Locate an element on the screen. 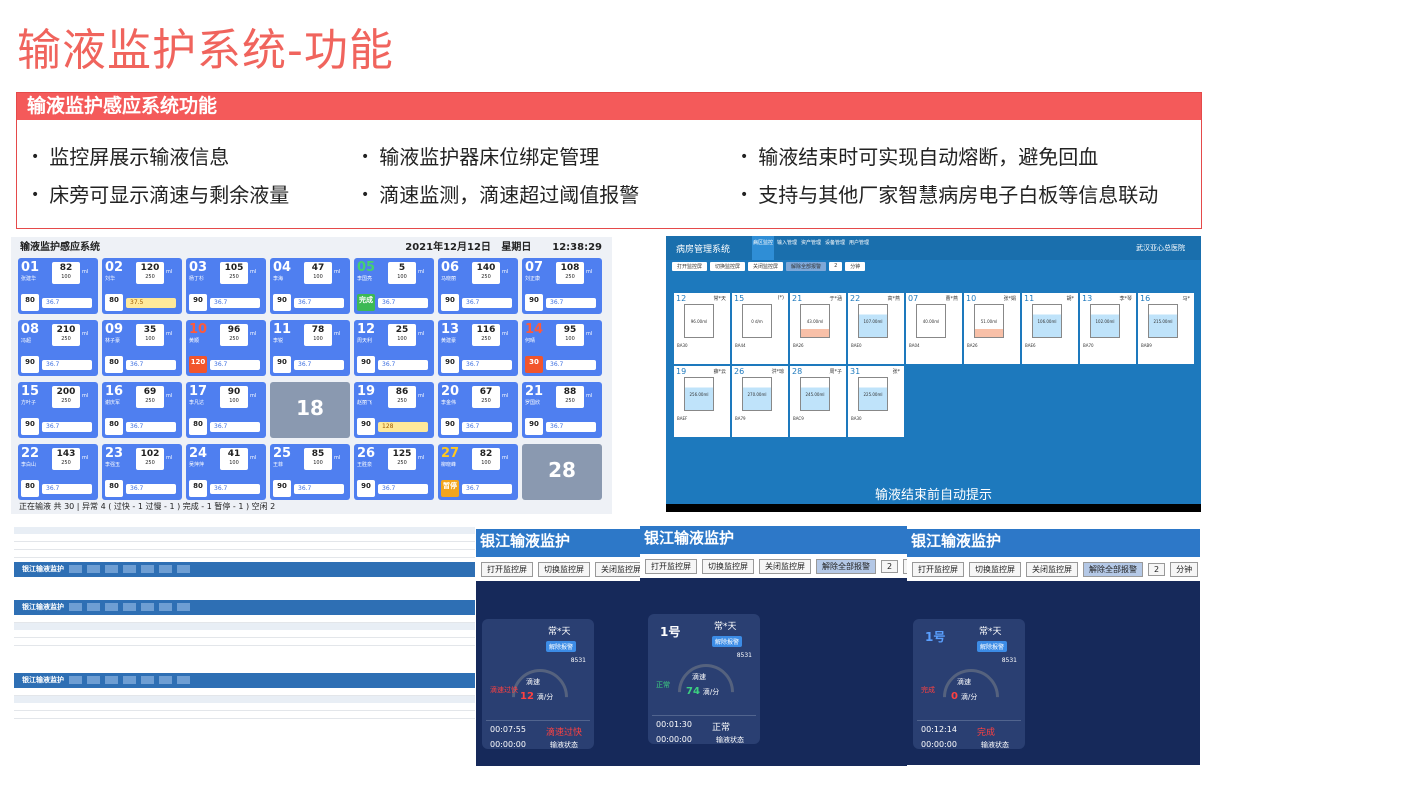 The height and width of the screenshot is (798, 1413). bed-card: 07 刘正康 108 250 ml 90 36.7 is located at coordinates (562, 286).